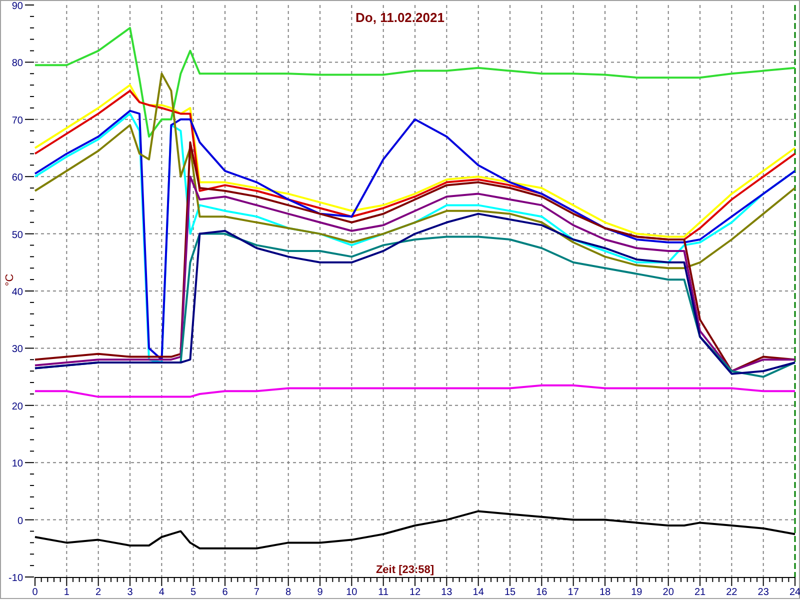  I want to click on x-tick-label: 14, so click(478, 592).